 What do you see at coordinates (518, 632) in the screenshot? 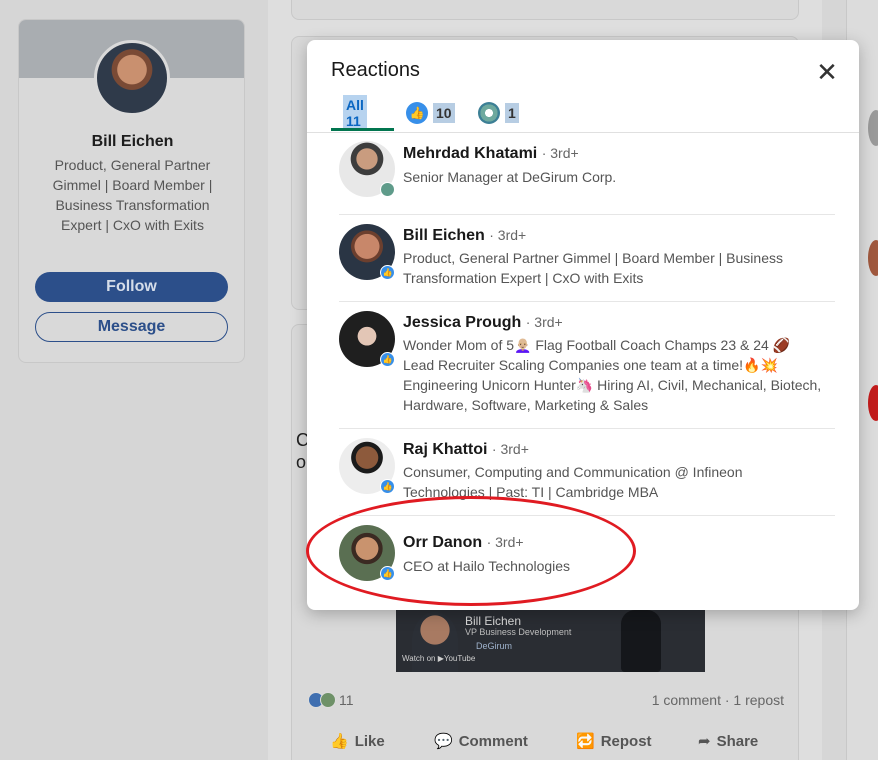
I see `video-role: VP Business Development` at bounding box center [518, 632].